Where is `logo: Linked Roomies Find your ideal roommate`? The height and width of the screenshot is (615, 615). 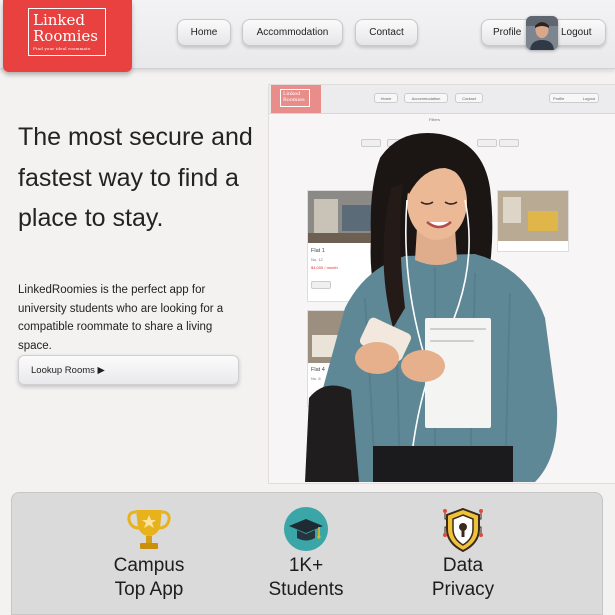 logo: Linked Roomies Find your ideal roommate is located at coordinates (67, 36).